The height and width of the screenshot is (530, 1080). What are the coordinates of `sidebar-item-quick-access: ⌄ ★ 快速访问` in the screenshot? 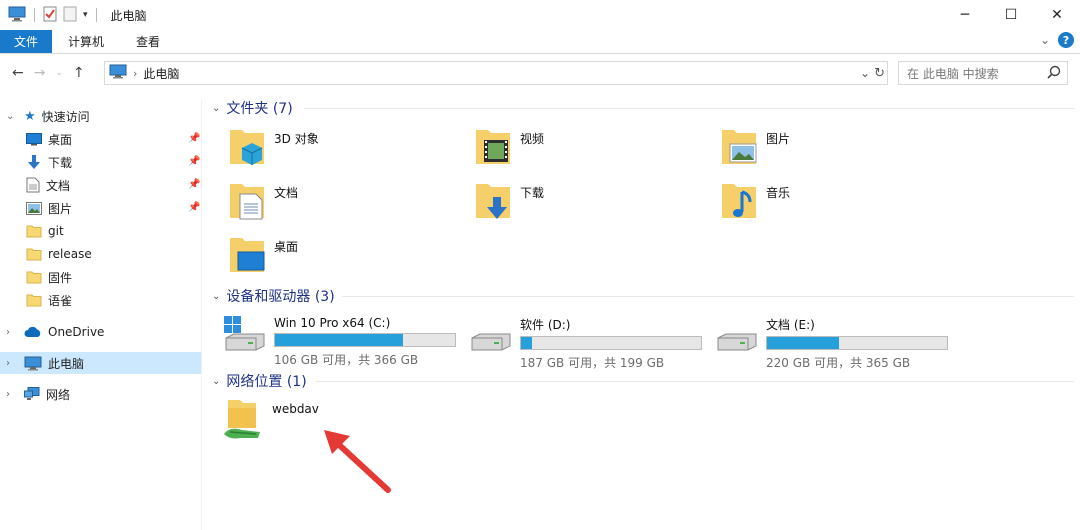 It's located at (45, 116).